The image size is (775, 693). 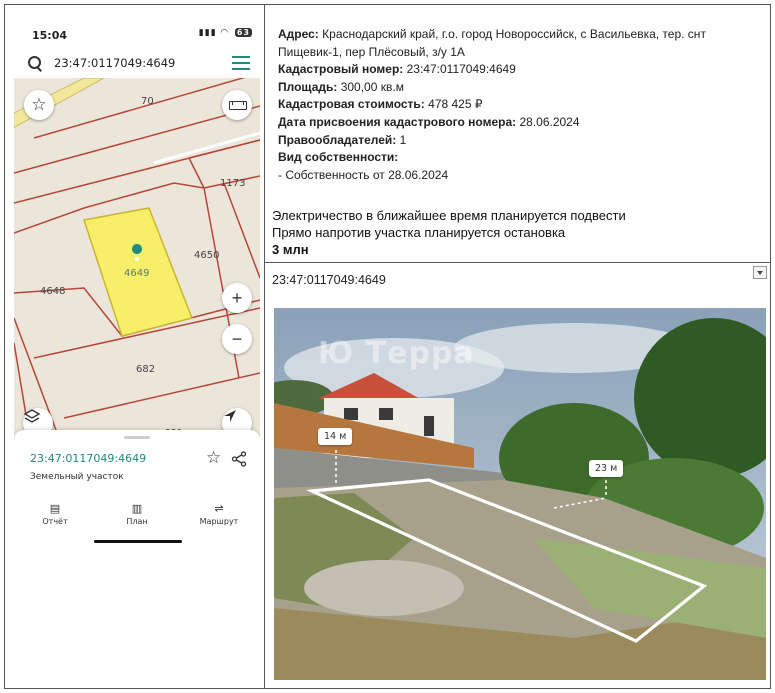 What do you see at coordinates (146, 369) in the screenshot?
I see `map-label-plot: 682` at bounding box center [146, 369].